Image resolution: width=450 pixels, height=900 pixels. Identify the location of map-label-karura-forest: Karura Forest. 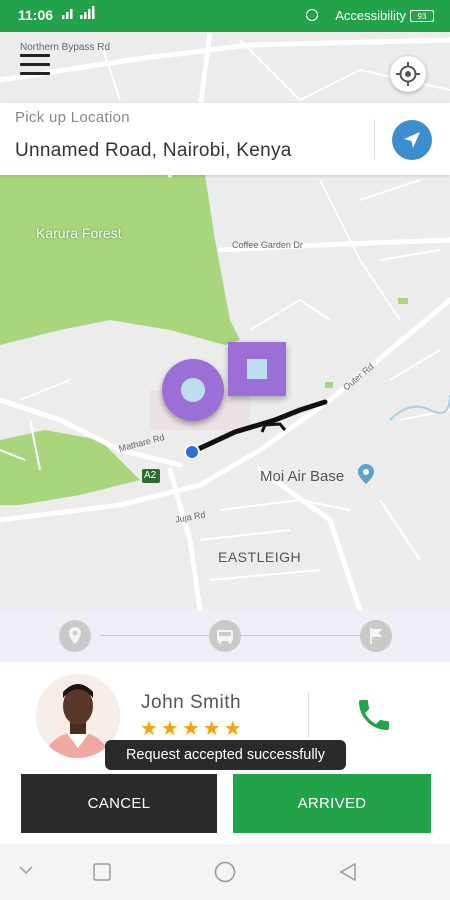
(79, 233).